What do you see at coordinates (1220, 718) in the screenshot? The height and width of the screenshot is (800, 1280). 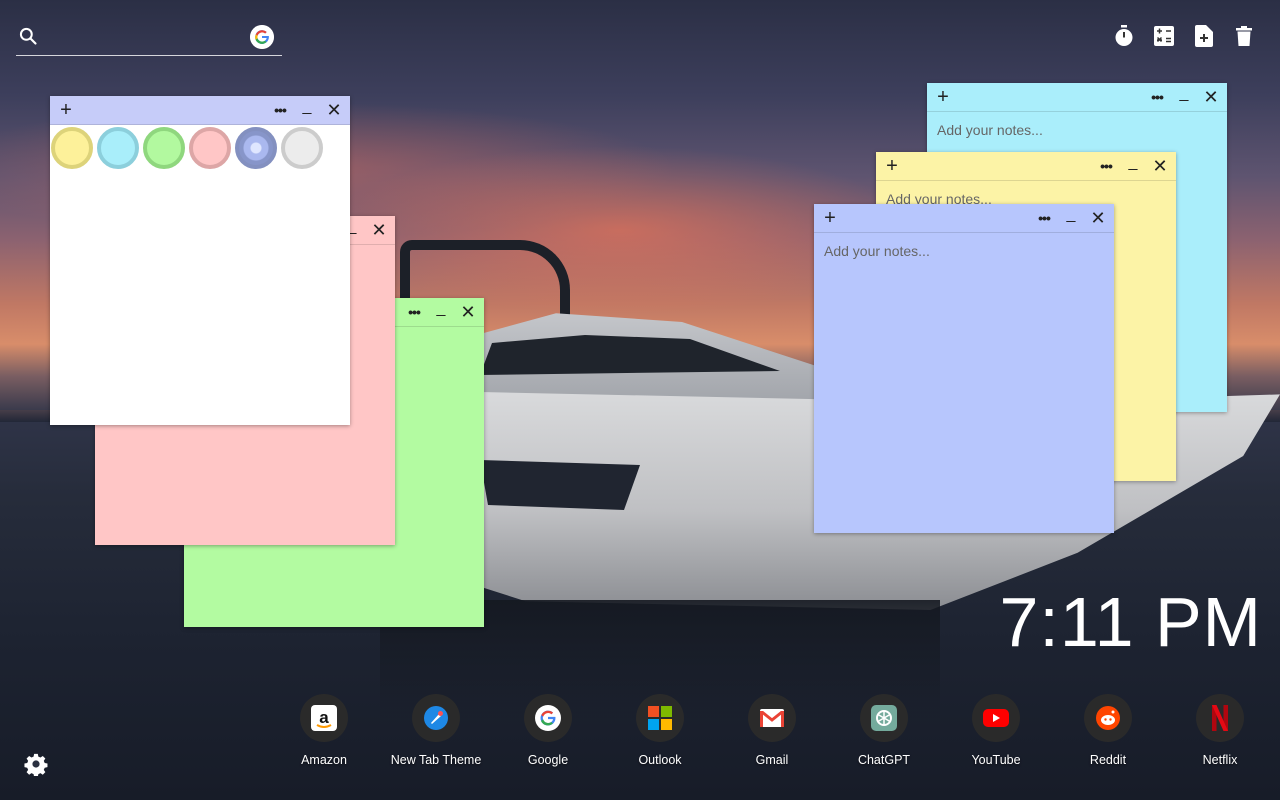 I see `netflix-icon` at bounding box center [1220, 718].